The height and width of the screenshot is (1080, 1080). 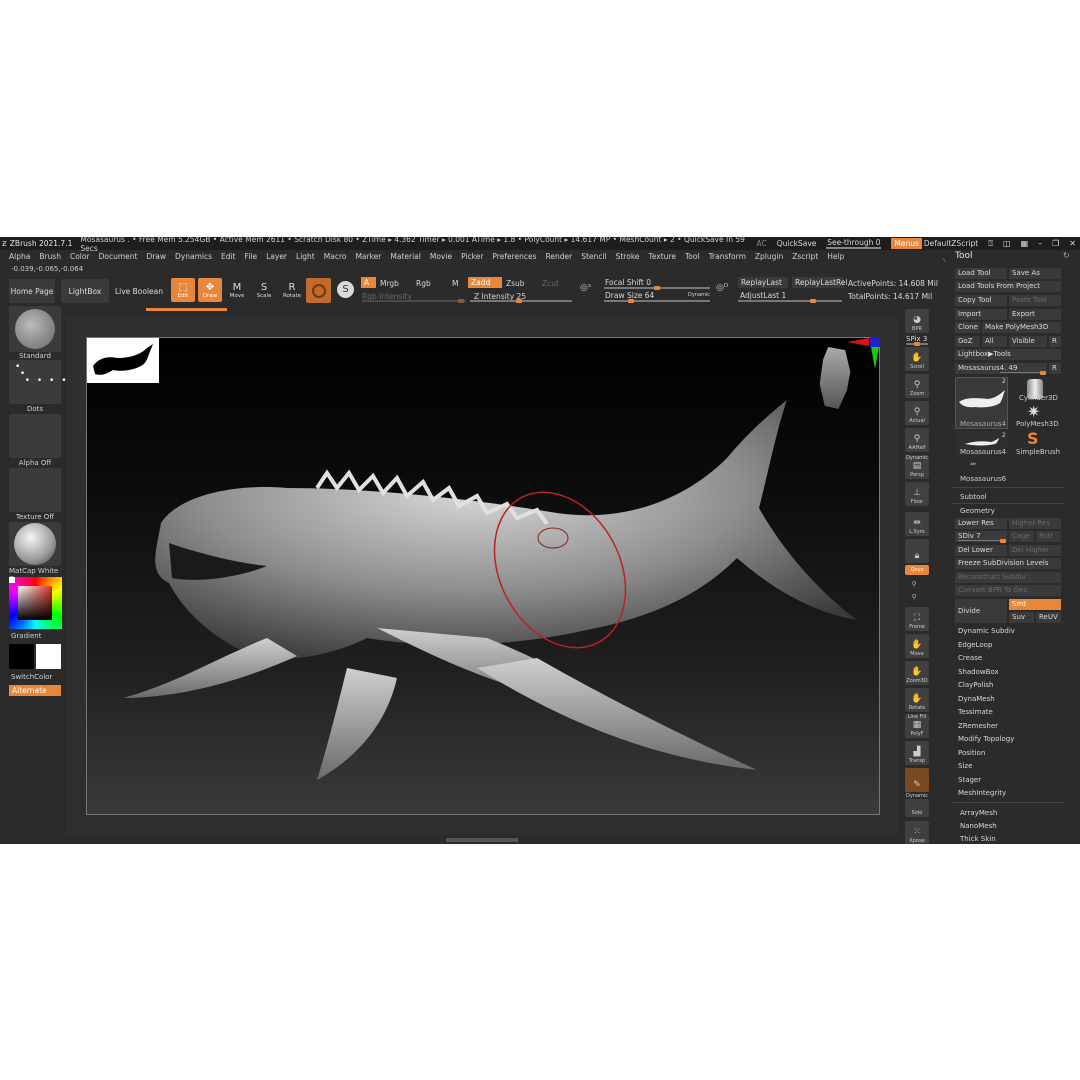 I want to click on color-picker, so click(x=35, y=603).